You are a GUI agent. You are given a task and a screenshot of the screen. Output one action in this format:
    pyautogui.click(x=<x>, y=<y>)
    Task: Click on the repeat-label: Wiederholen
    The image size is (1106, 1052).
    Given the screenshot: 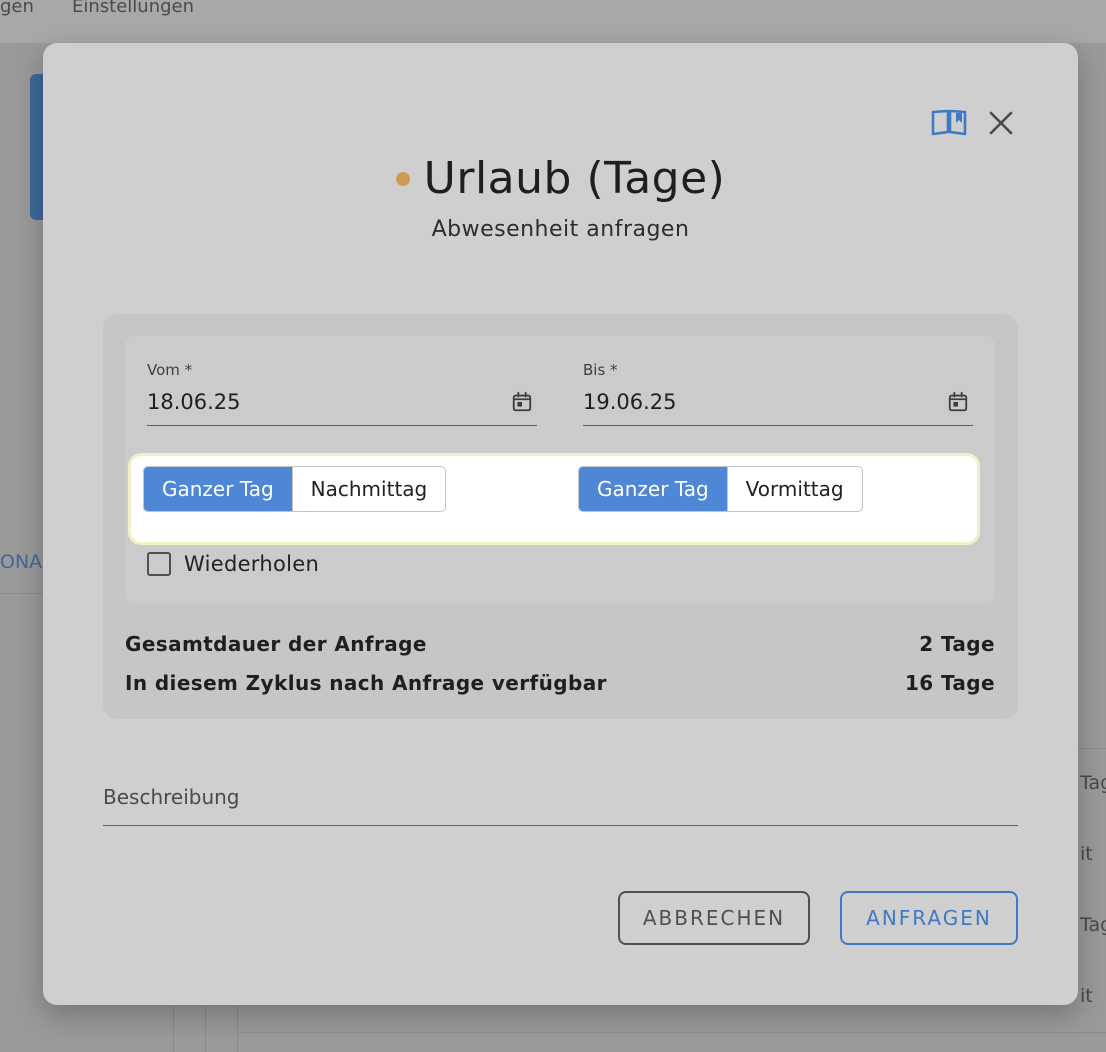 What is the action you would take?
    pyautogui.click(x=252, y=564)
    